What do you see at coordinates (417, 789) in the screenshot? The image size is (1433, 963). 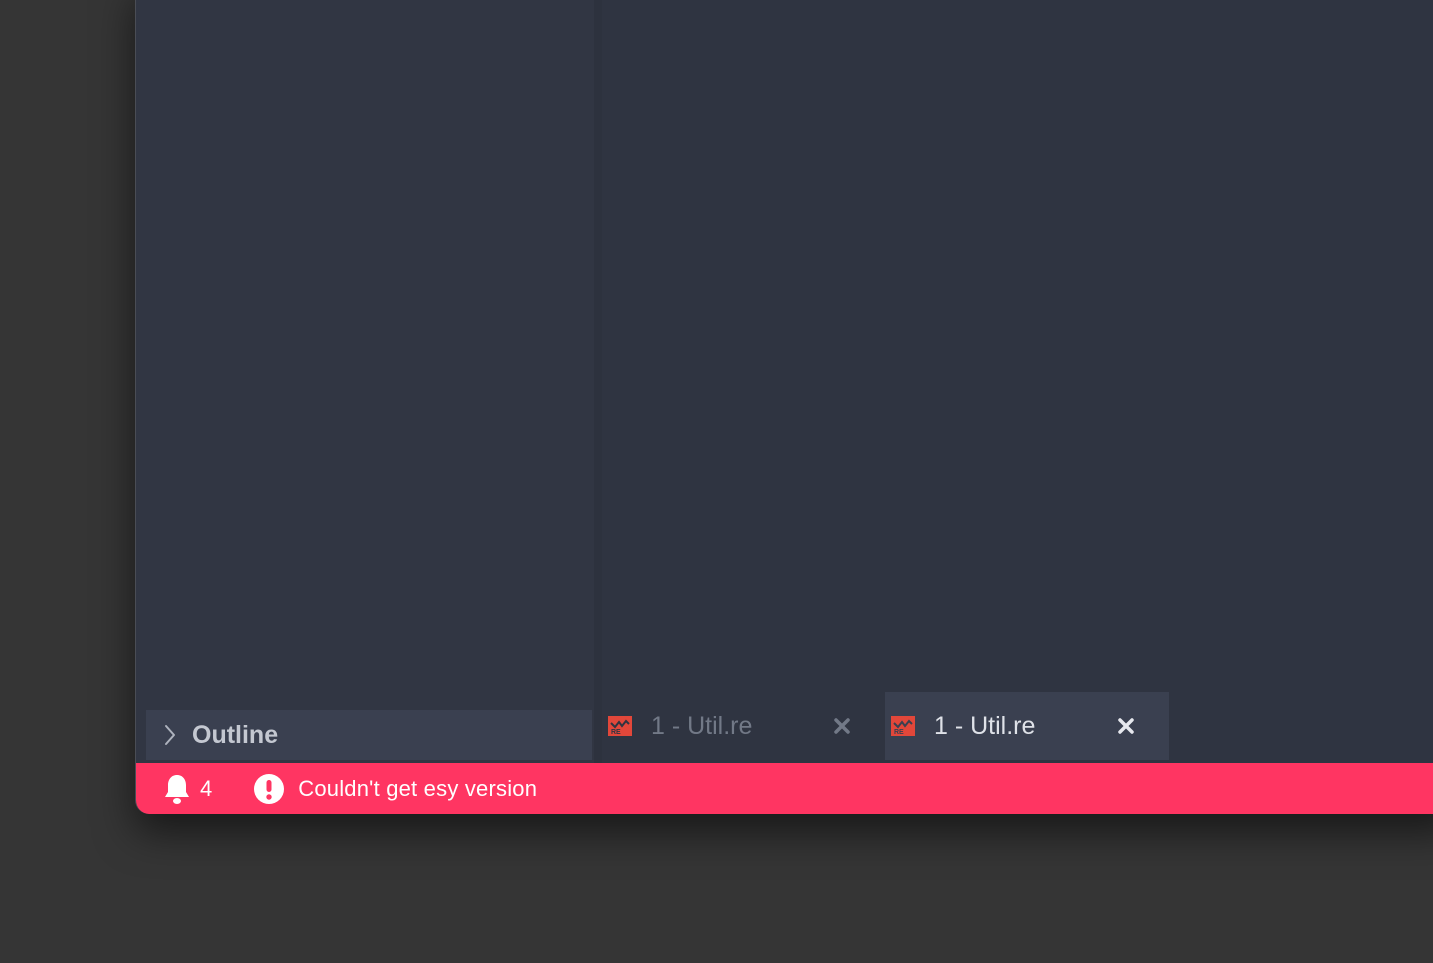 I see `status-message: Couldn't get esy version` at bounding box center [417, 789].